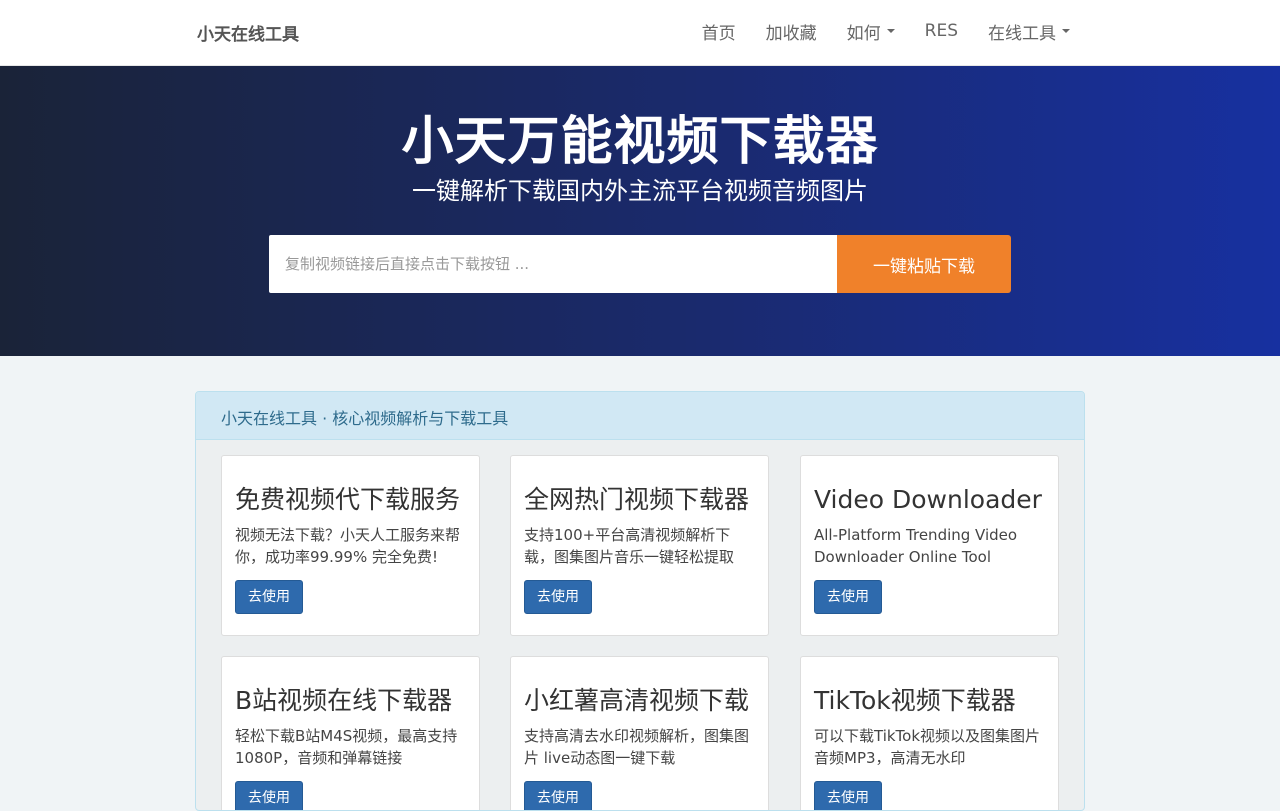 The height and width of the screenshot is (811, 1280). I want to click on nav-item-label: 首页, so click(718, 33).